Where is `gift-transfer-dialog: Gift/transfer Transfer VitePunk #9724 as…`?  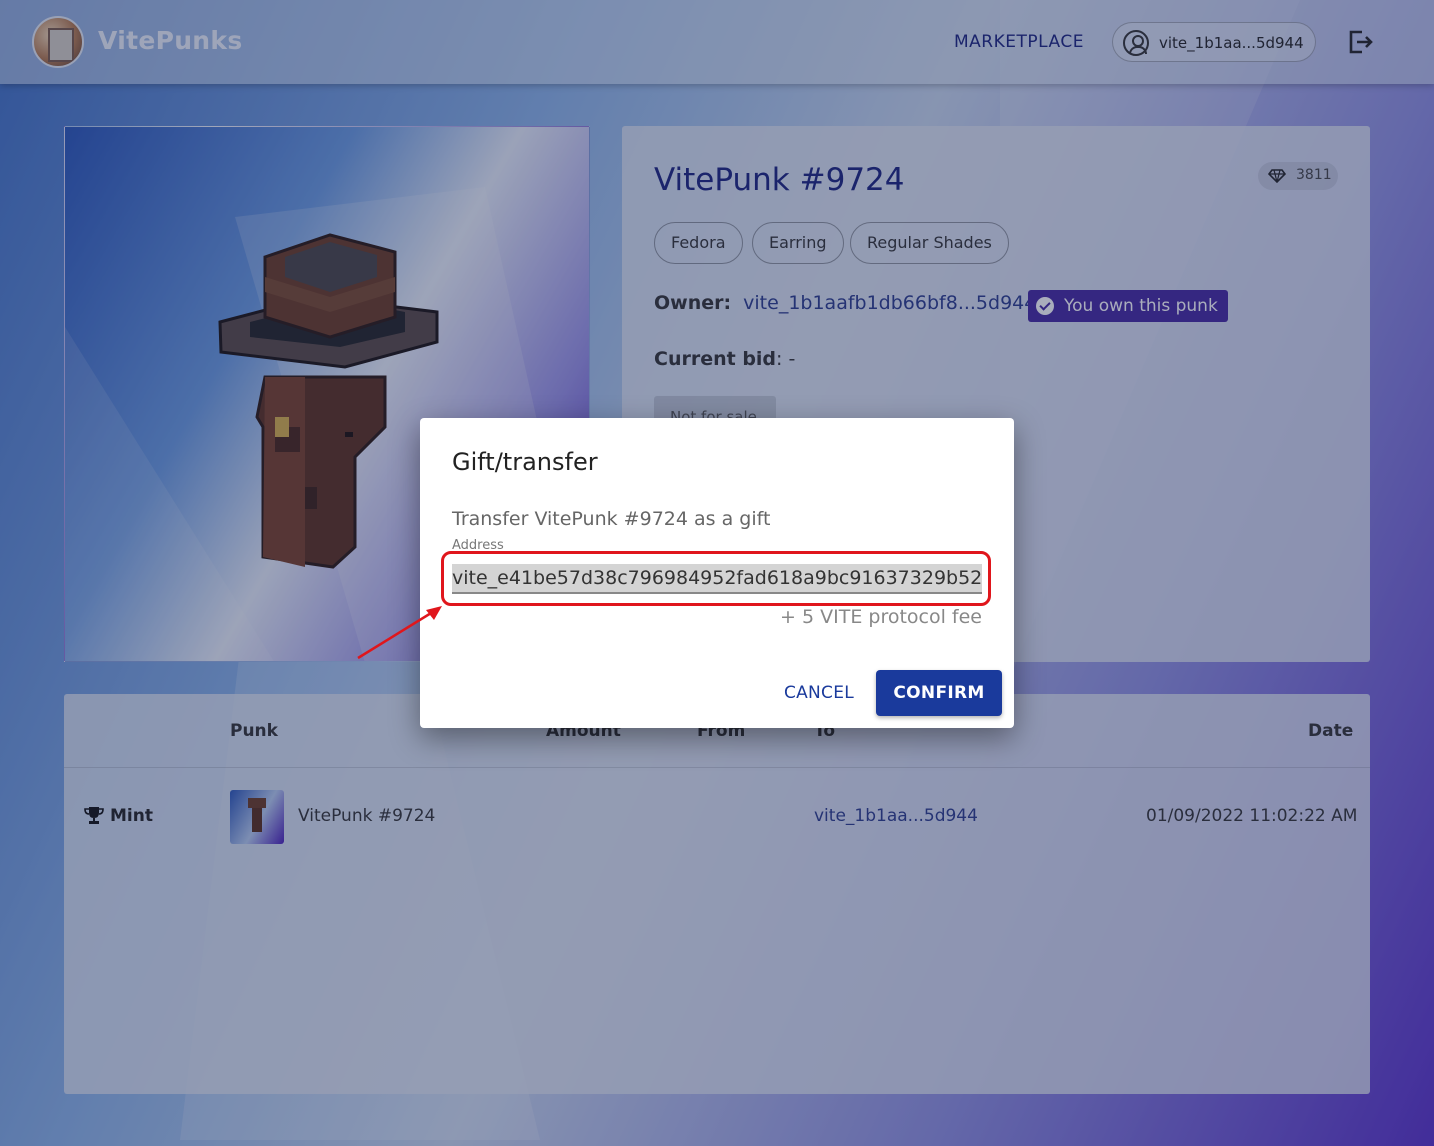 gift-transfer-dialog: Gift/transfer Transfer VitePunk #9724 as… is located at coordinates (717, 573).